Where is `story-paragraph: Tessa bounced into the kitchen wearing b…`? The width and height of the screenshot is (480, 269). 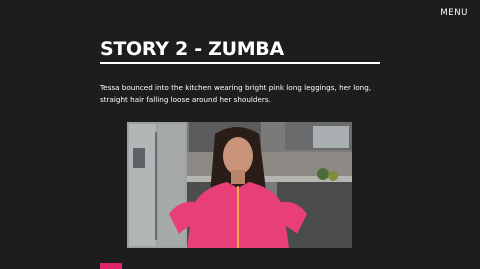
story-paragraph: Tessa bounced into the kitchen wearing b… is located at coordinates (236, 93).